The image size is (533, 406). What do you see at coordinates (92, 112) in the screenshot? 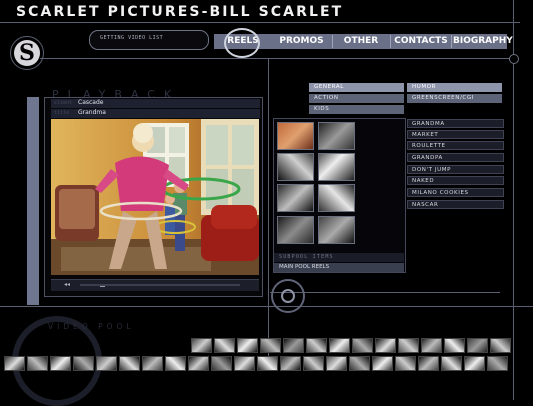
I see `title-value: Grandma` at bounding box center [92, 112].